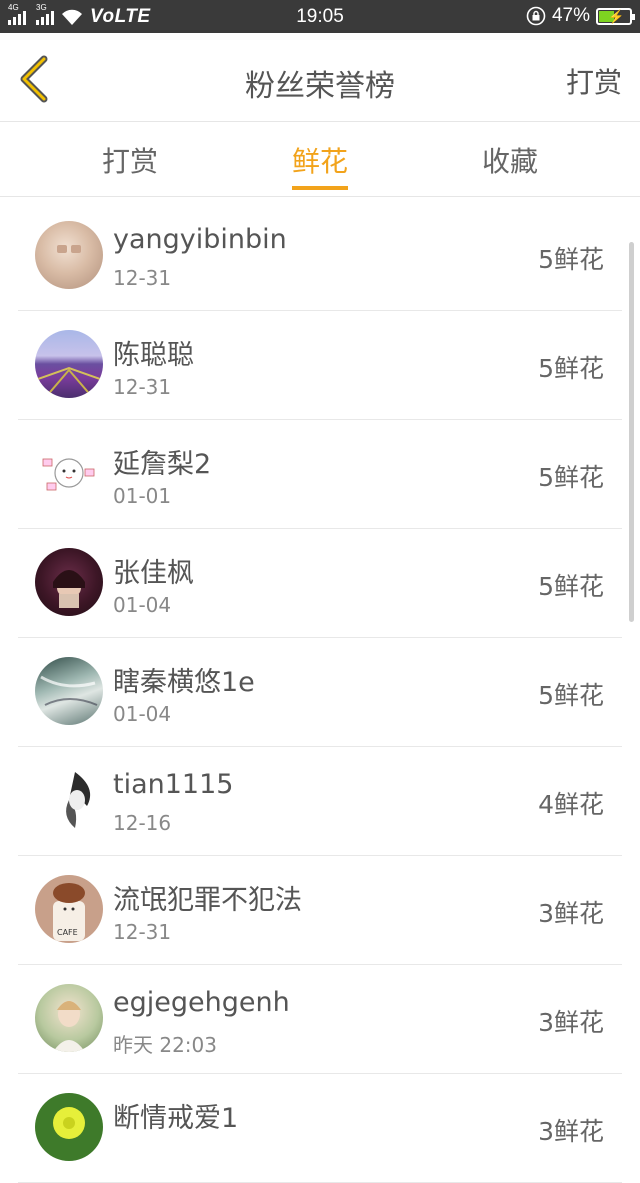  Describe the element at coordinates (165, 1045) in the screenshot. I see `date: 昨天 22:03` at that location.